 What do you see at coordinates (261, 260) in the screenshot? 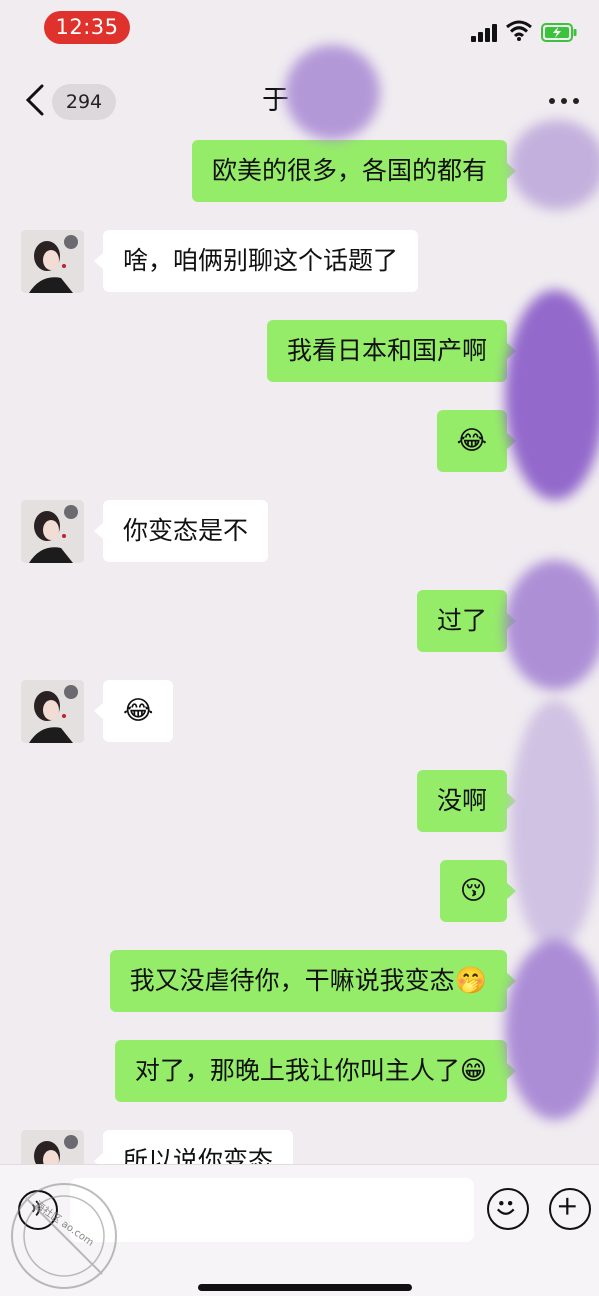
I see `message-text: 啥，咱俩别聊这个话题了` at bounding box center [261, 260].